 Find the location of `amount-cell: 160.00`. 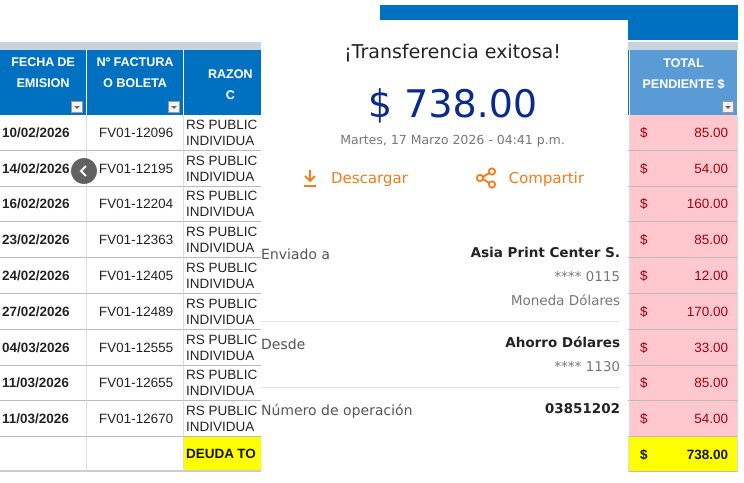

amount-cell: 160.00 is located at coordinates (707, 204).